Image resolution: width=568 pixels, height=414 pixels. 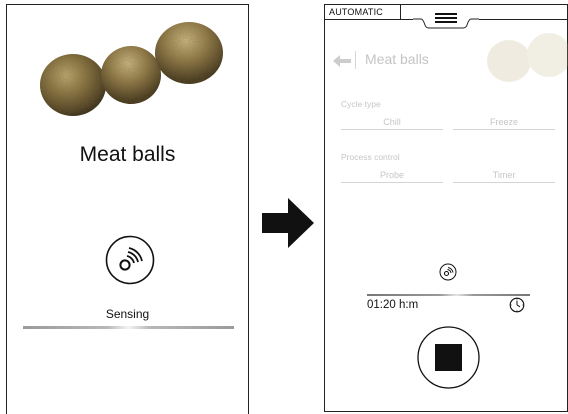 What do you see at coordinates (288, 223) in the screenshot?
I see `right-arrow-icon` at bounding box center [288, 223].